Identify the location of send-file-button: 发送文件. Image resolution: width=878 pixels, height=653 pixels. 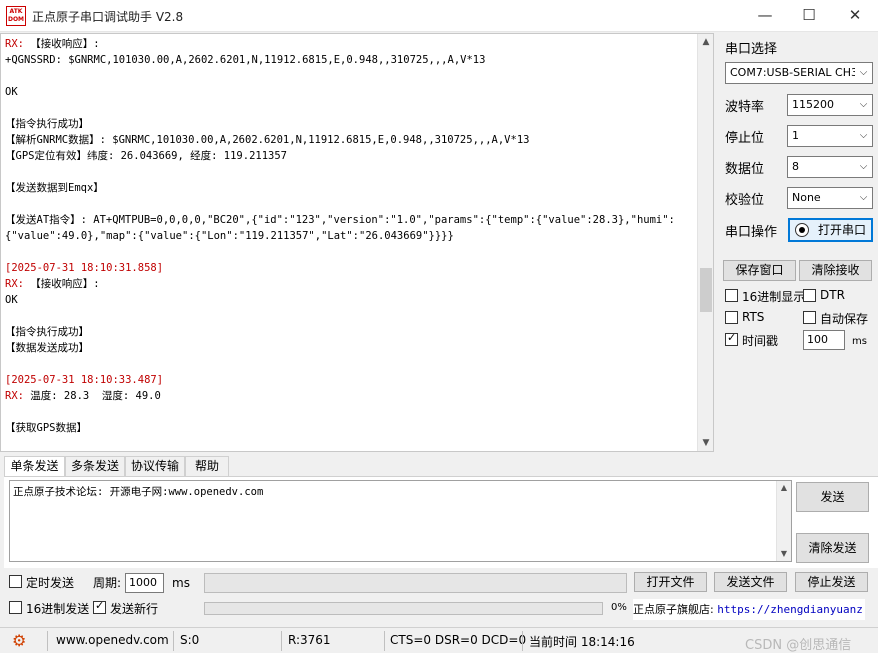
(750, 582).